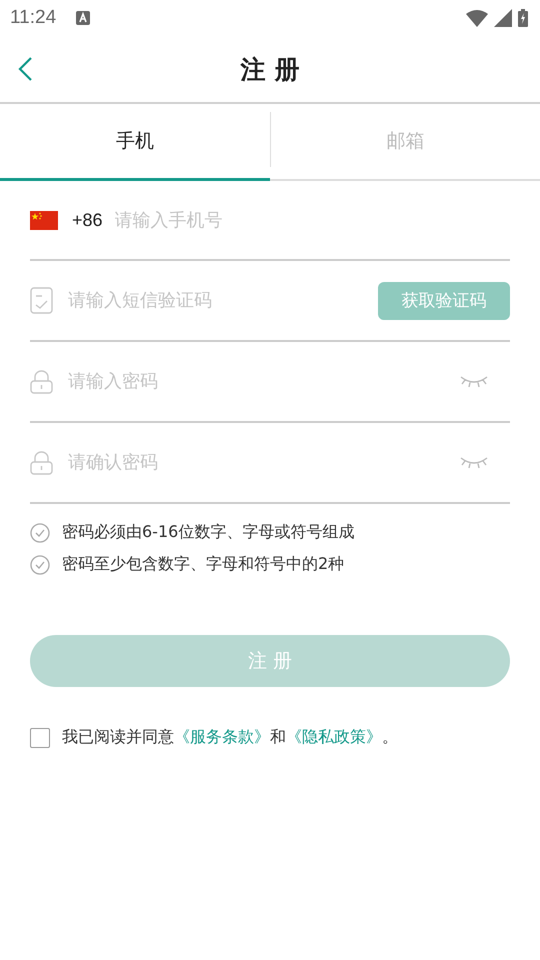 The width and height of the screenshot is (540, 960). I want to click on page-title: 注 册, so click(270, 70).